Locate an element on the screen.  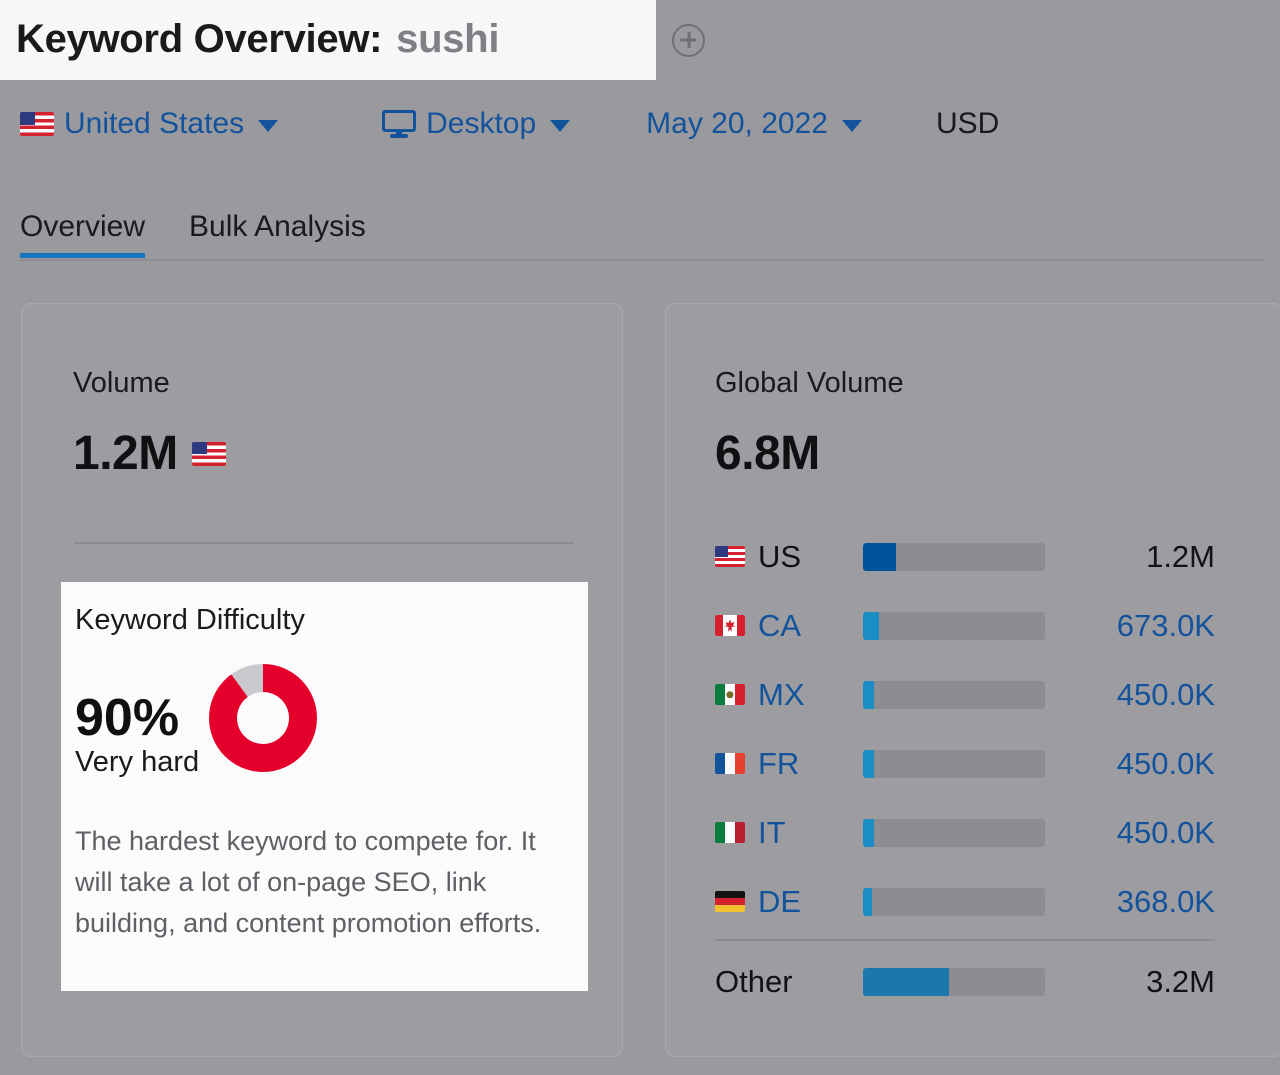
country-label-cell: Other is located at coordinates (789, 982).